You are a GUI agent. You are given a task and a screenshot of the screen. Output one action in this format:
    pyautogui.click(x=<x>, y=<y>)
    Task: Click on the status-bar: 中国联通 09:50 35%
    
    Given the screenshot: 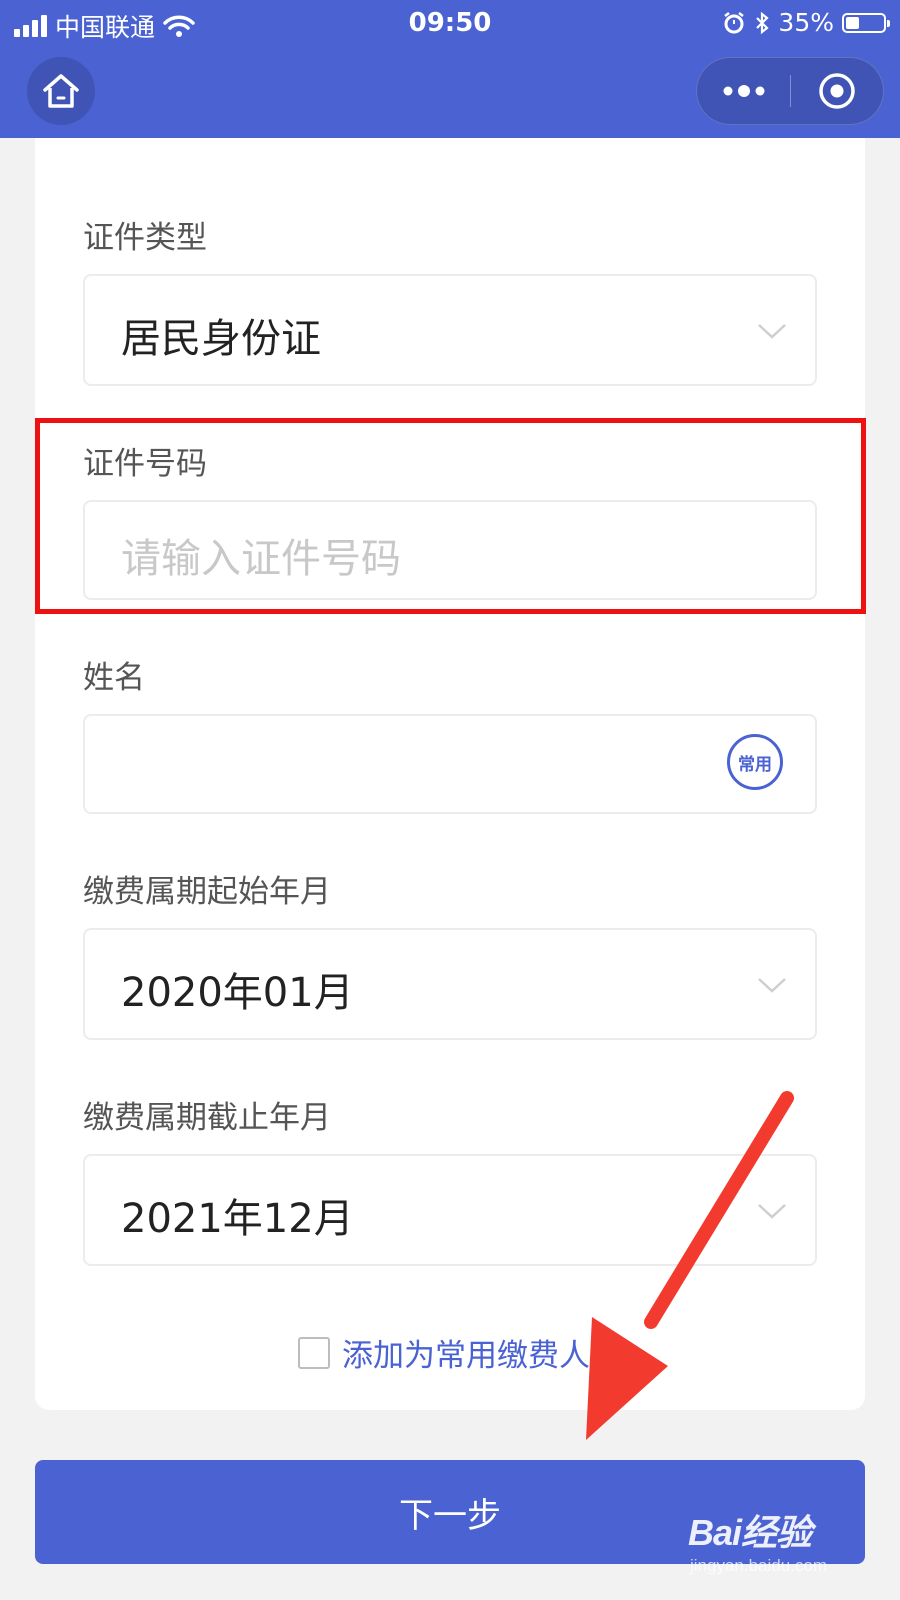 What is the action you would take?
    pyautogui.click(x=450, y=23)
    